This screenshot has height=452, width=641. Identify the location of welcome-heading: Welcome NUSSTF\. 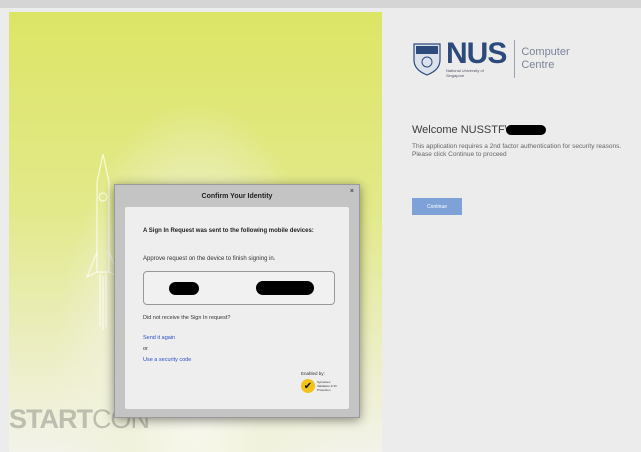
(479, 130).